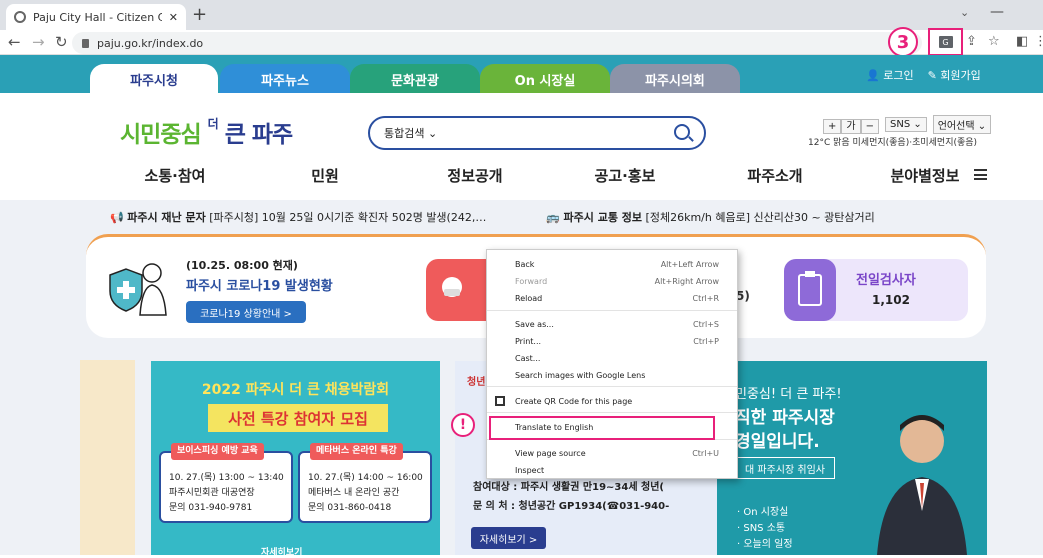  I want to click on lecture-place: 메타버스 내 온라인 공간, so click(354, 493).